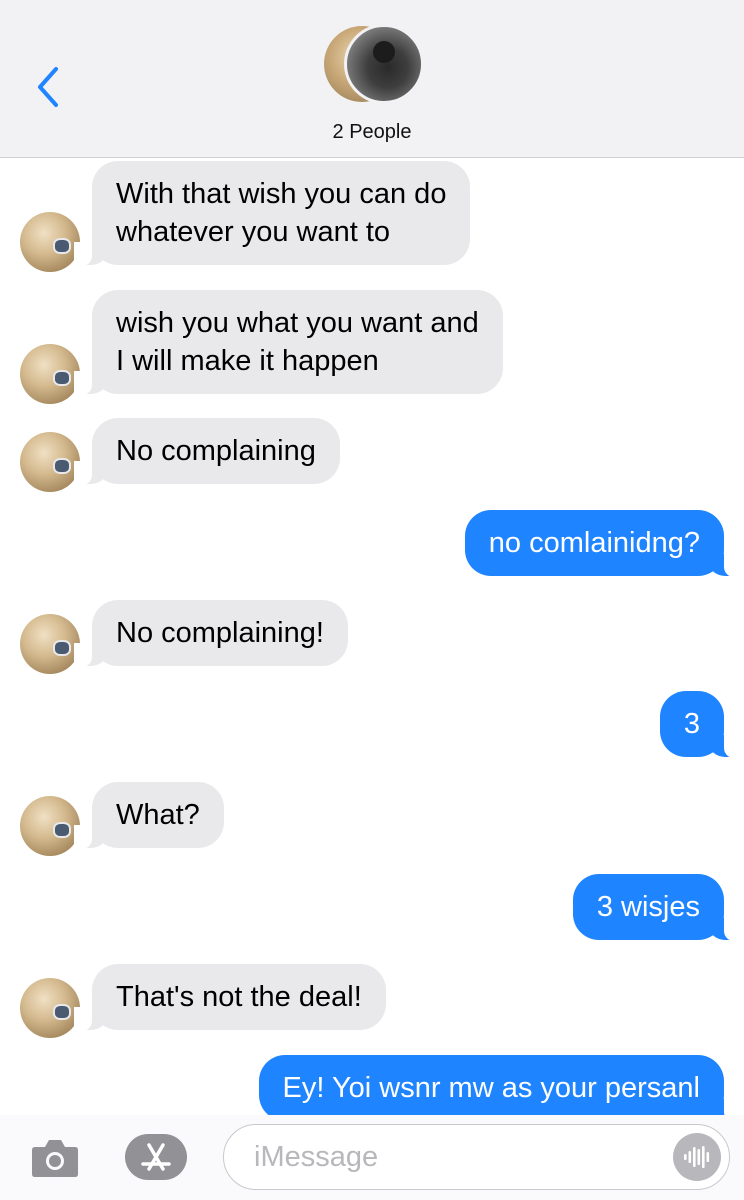 The image size is (744, 1200). I want to click on outgoing-message-bubble: no comlainidng?, so click(603, 543).